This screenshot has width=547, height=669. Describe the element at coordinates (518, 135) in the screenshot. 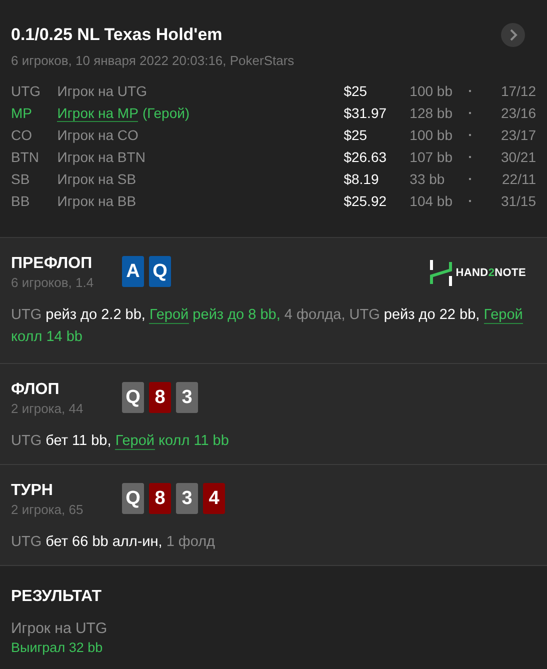

I see `player-stats: 23/17` at that location.